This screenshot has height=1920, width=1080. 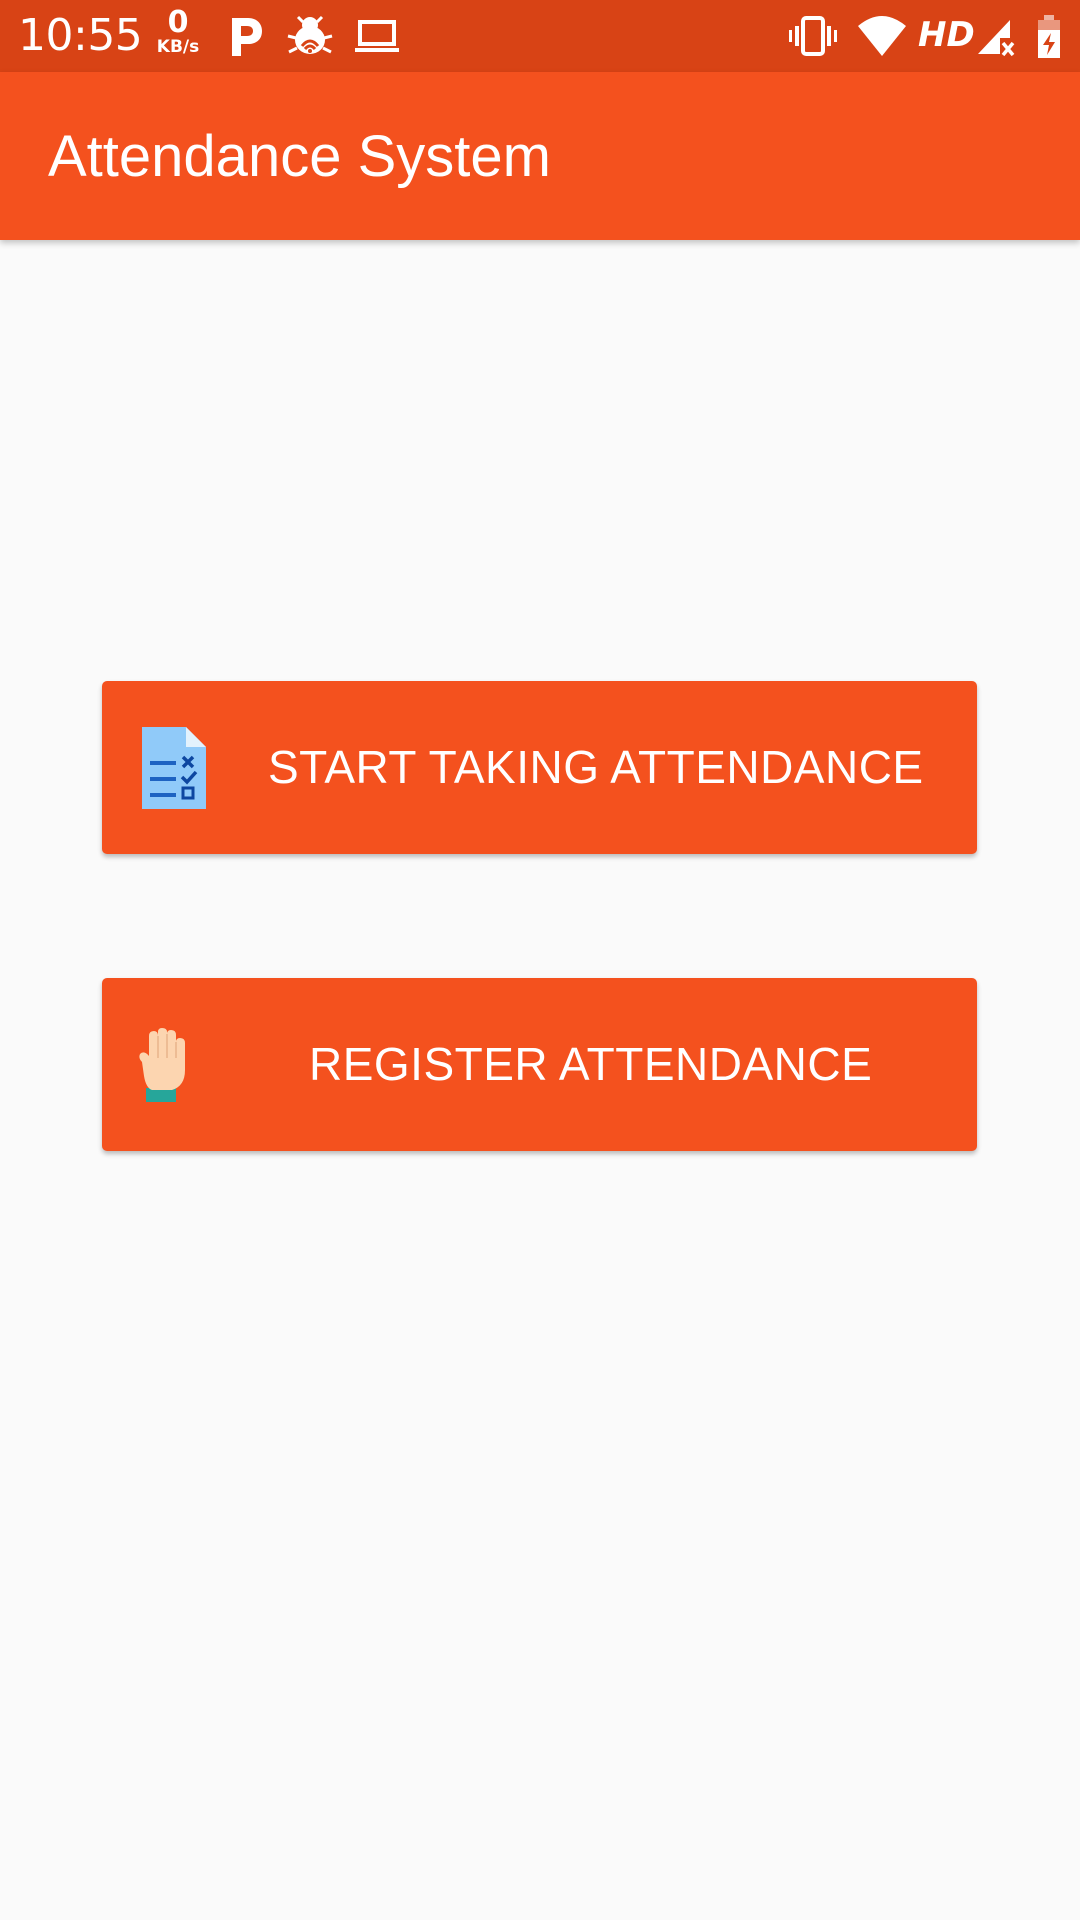 I want to click on network-speed-indicator: 0 KB/s, so click(x=178, y=32).